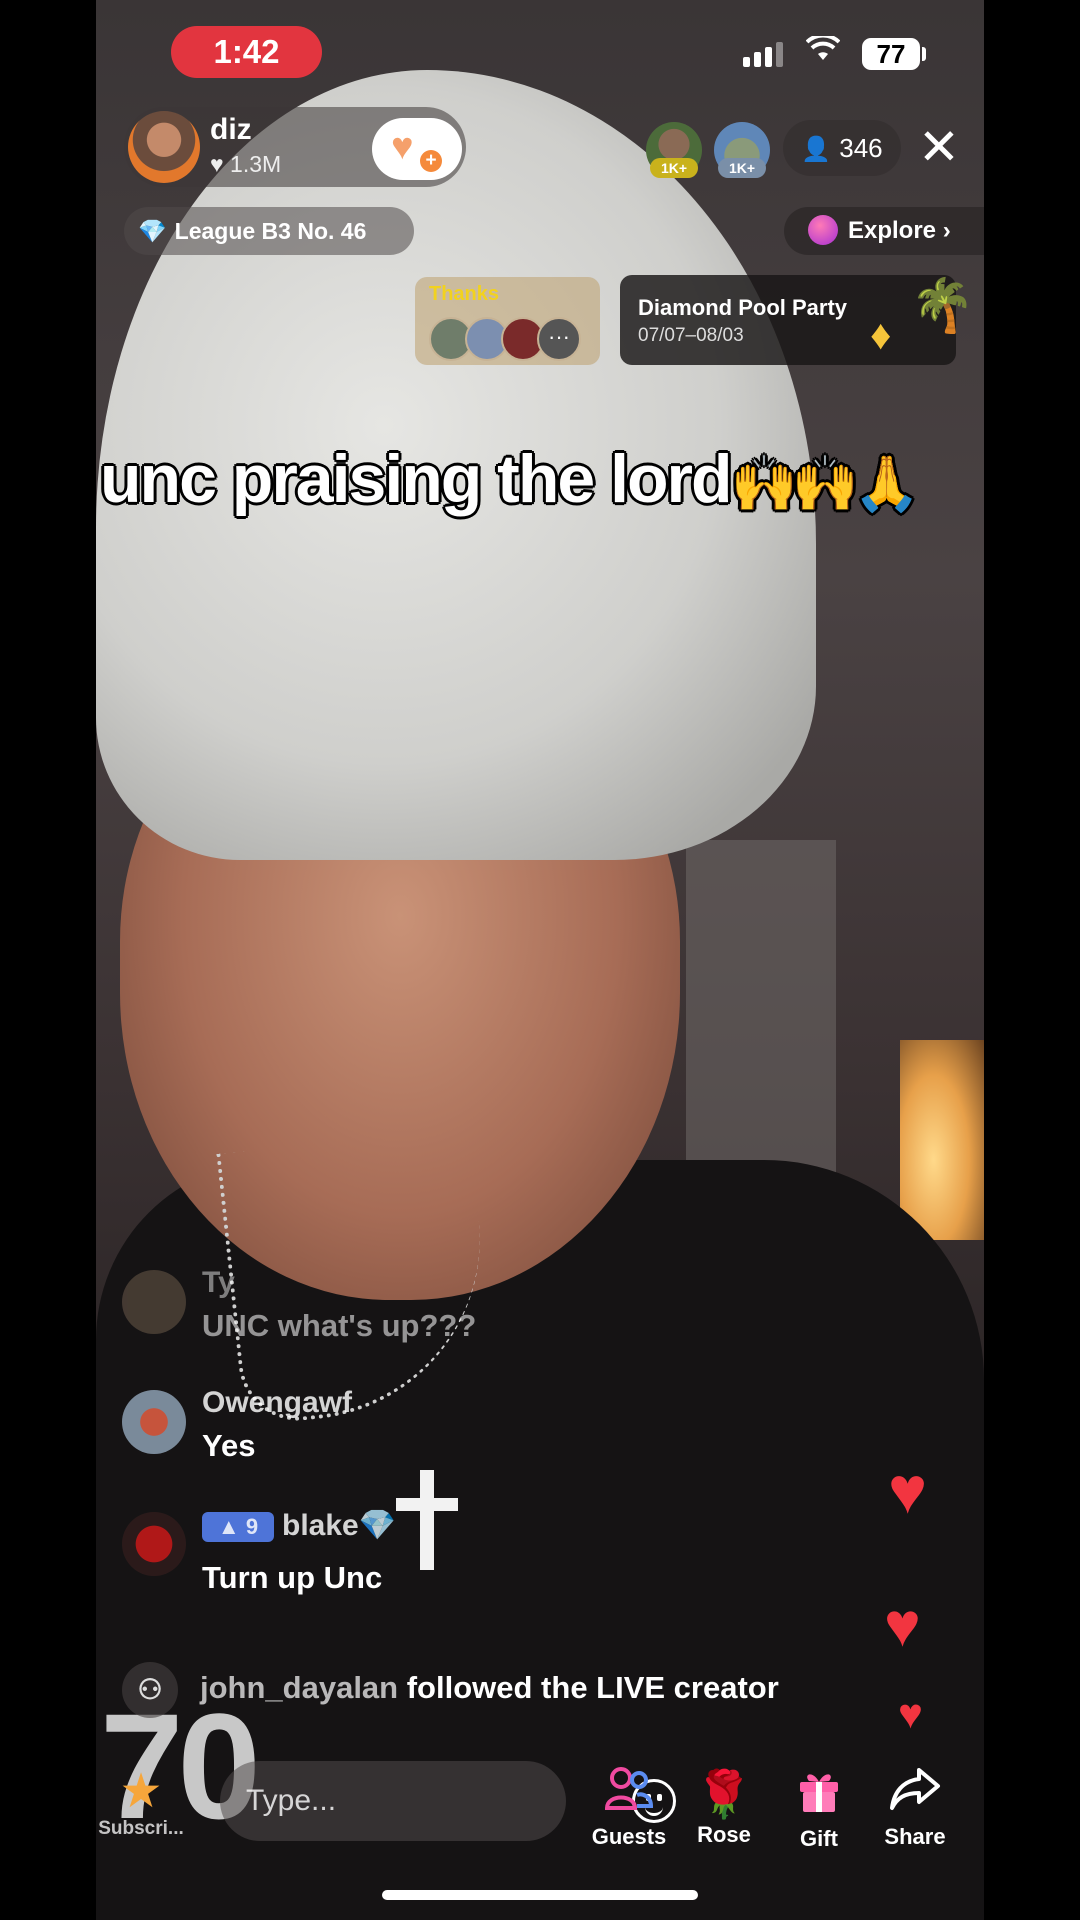  I want to click on person-icon: 👤, so click(816, 149).